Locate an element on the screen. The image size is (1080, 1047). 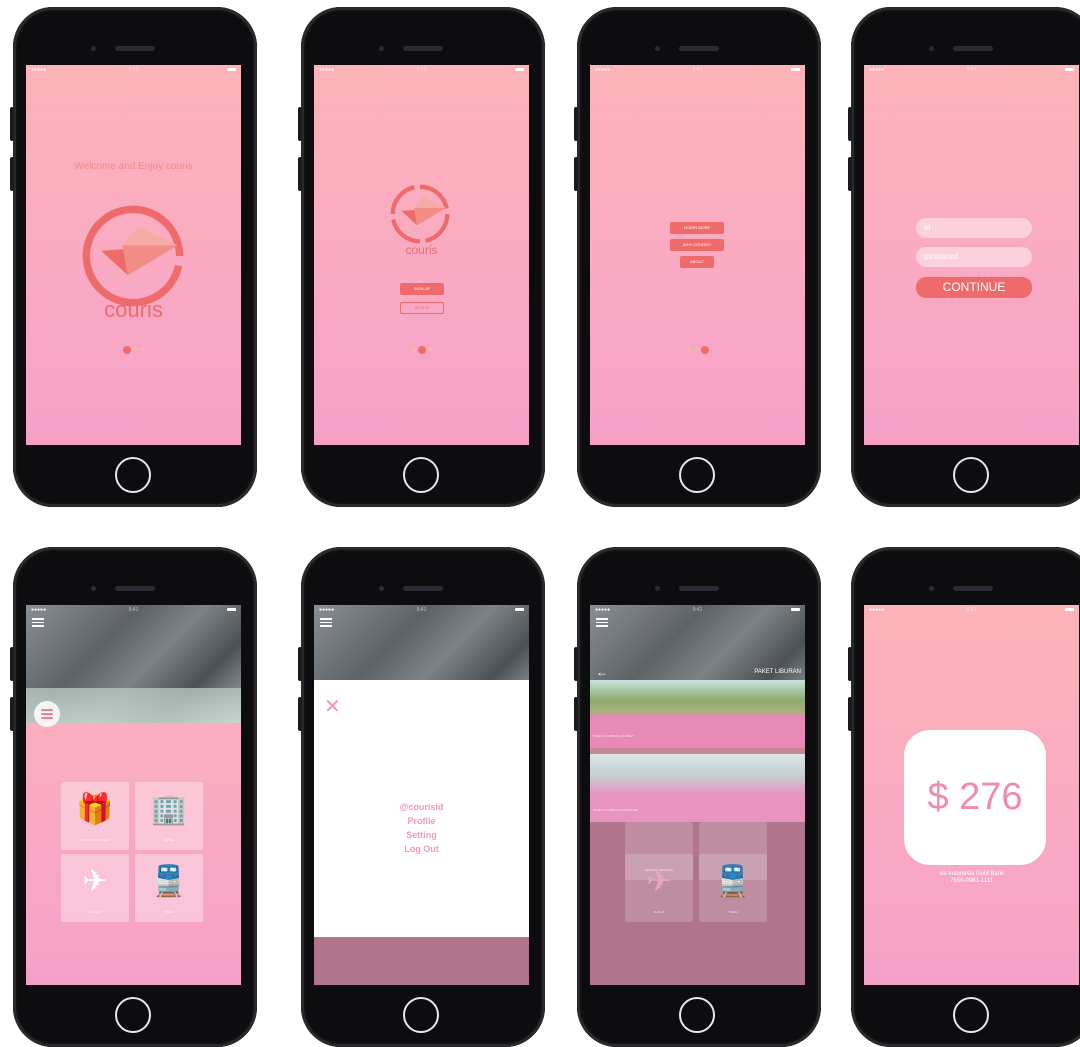
signup-button: SIGN UP is located at coordinates (422, 289).